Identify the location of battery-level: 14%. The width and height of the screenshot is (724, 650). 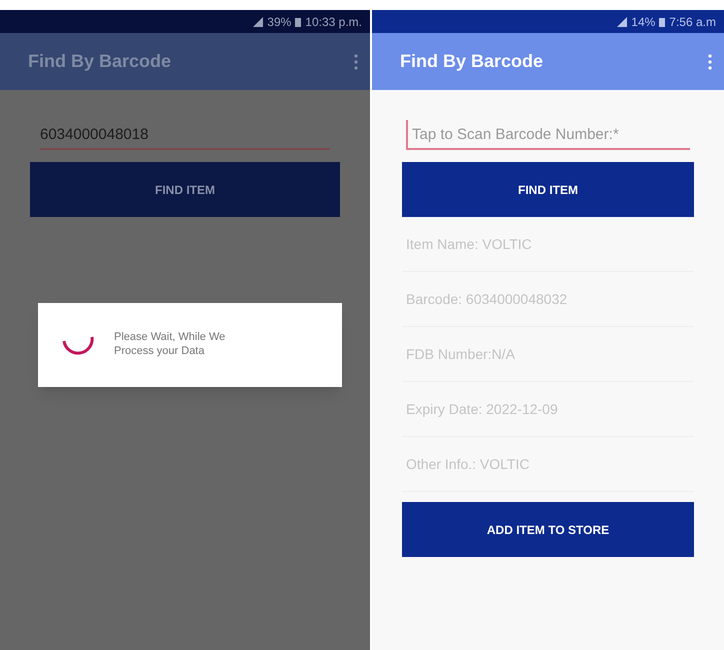
(643, 22).